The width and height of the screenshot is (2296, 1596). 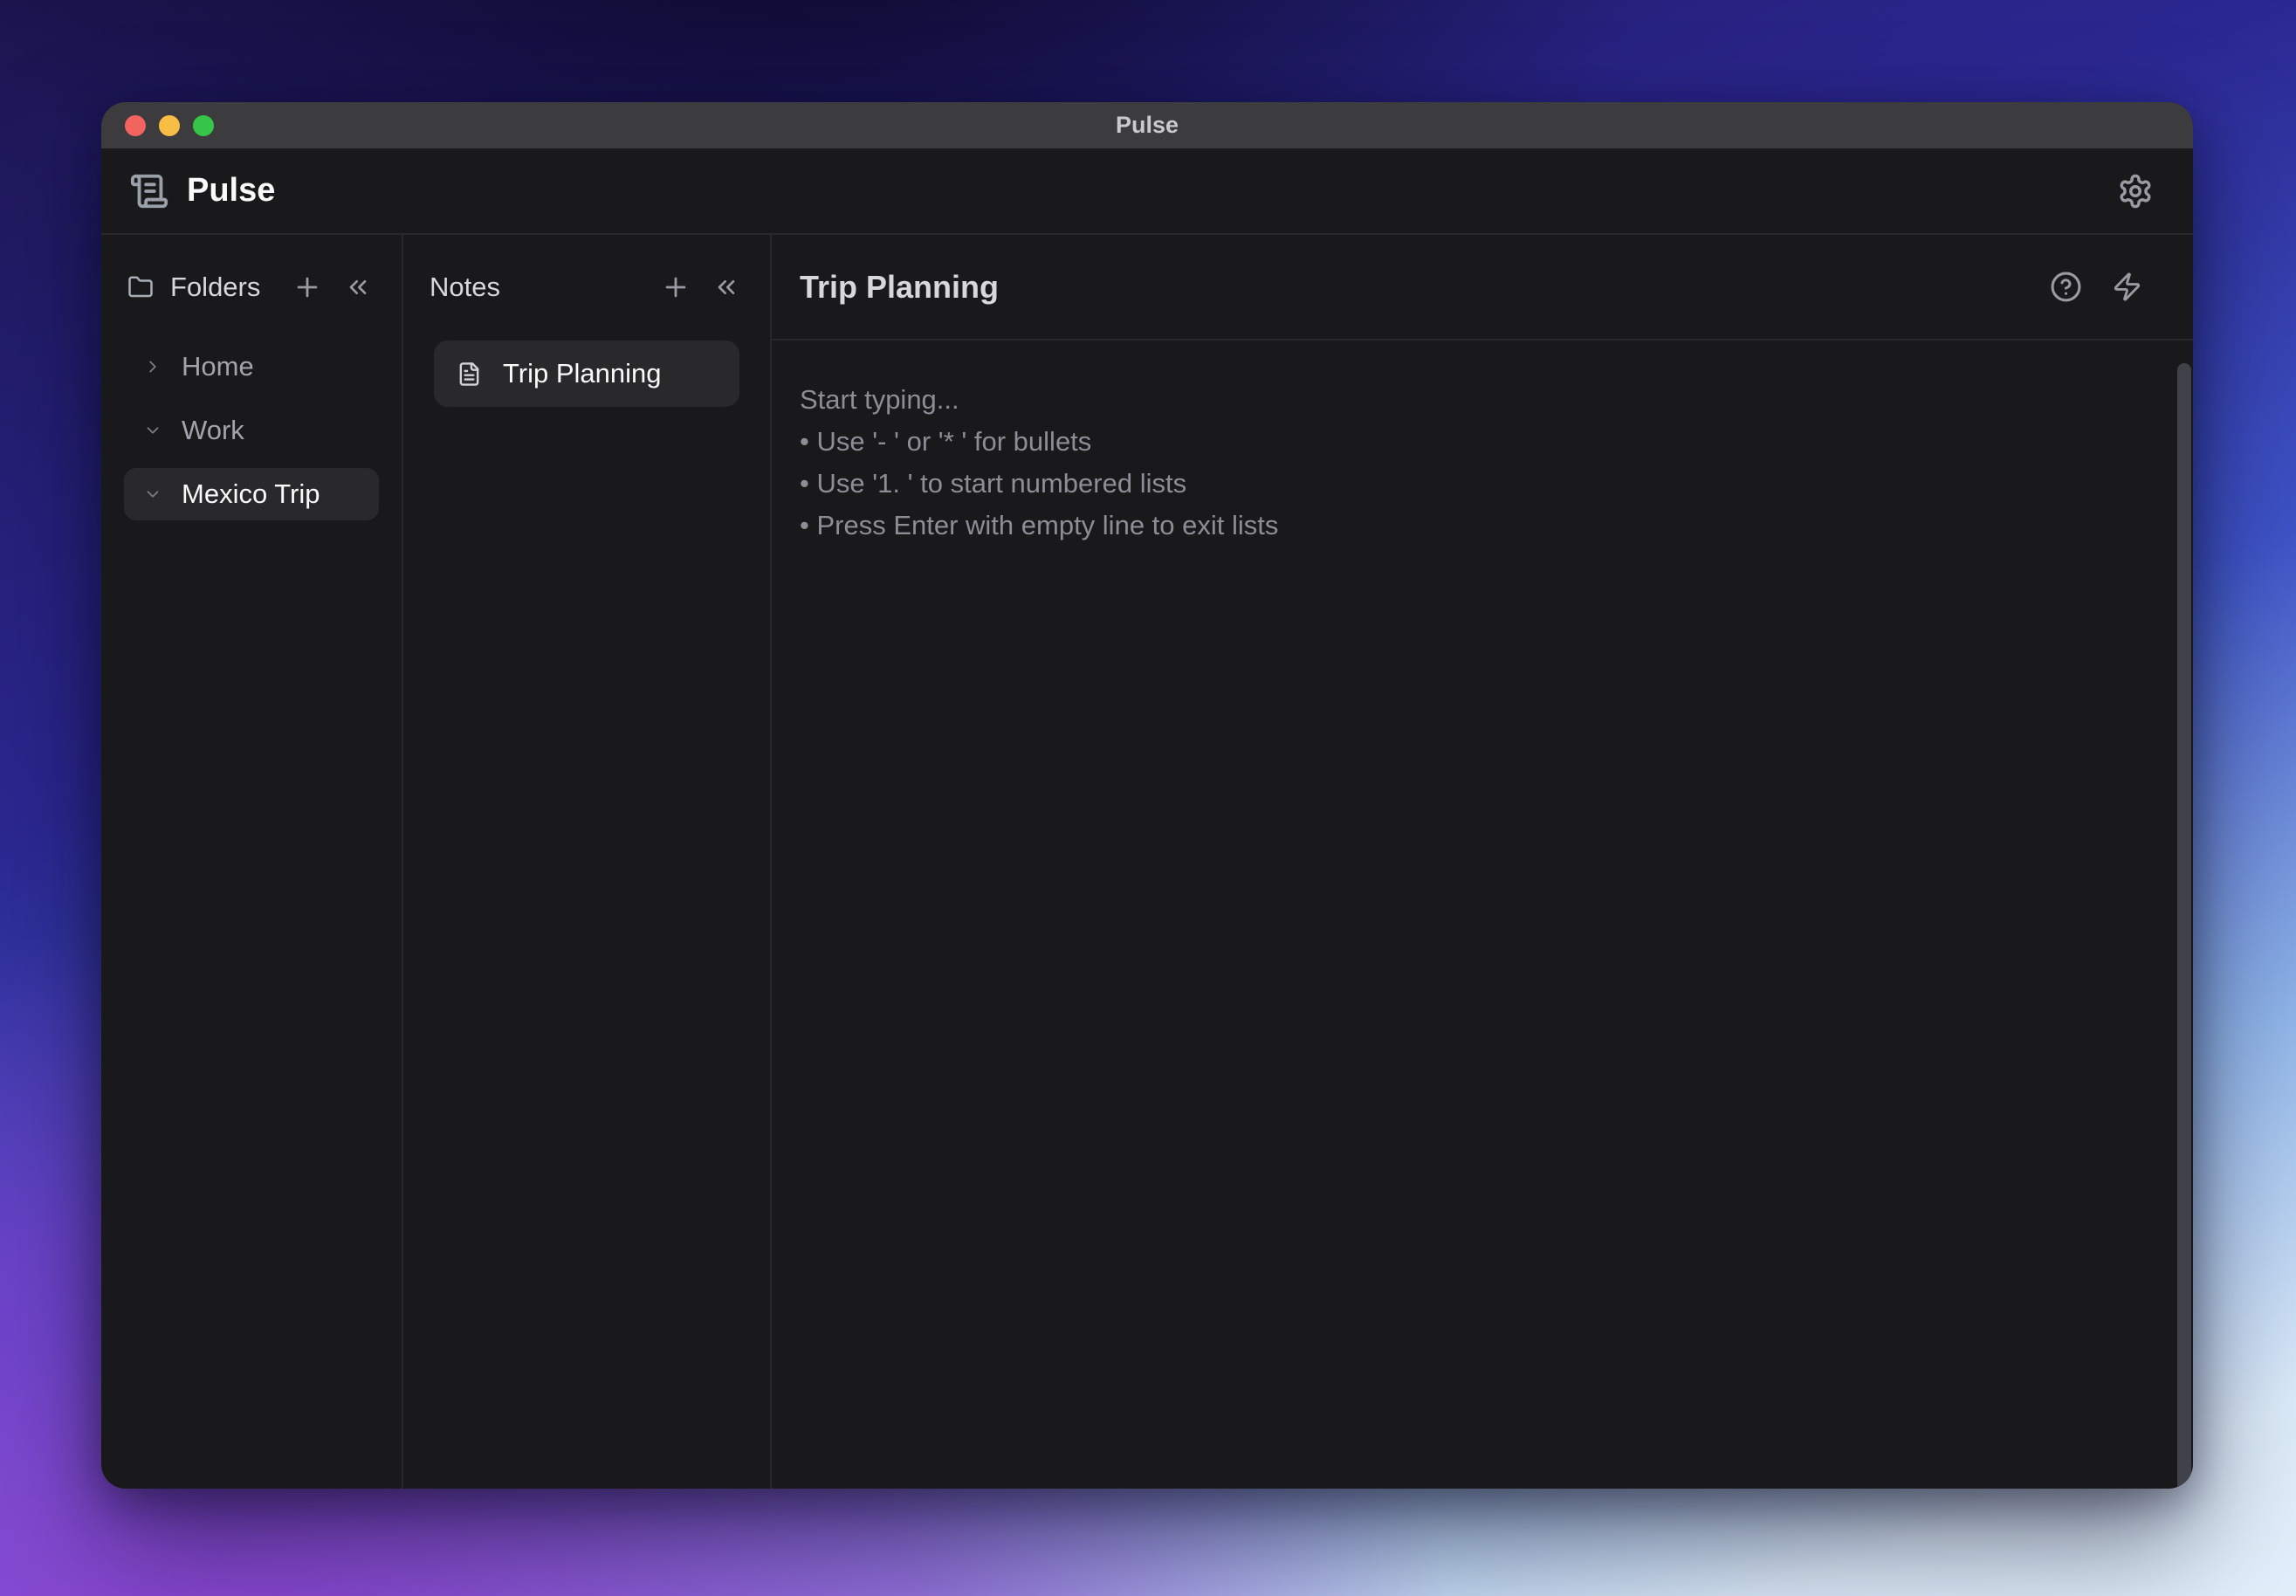 I want to click on folder-item-home: Home, so click(x=251, y=367).